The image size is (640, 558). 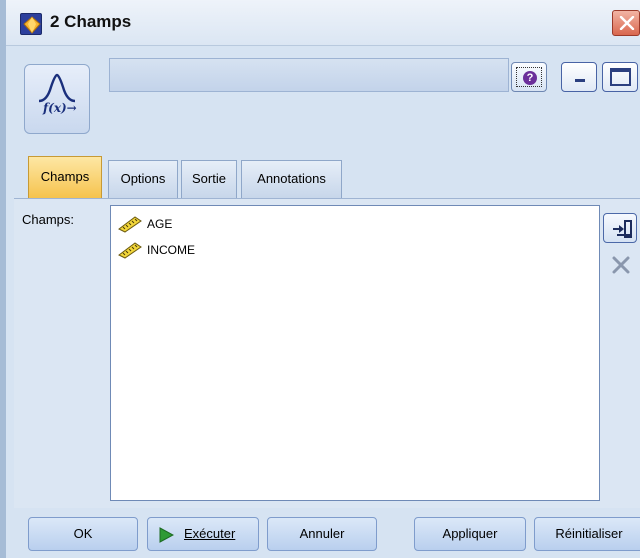 I want to click on window-title: 2 Champs, so click(x=91, y=21).